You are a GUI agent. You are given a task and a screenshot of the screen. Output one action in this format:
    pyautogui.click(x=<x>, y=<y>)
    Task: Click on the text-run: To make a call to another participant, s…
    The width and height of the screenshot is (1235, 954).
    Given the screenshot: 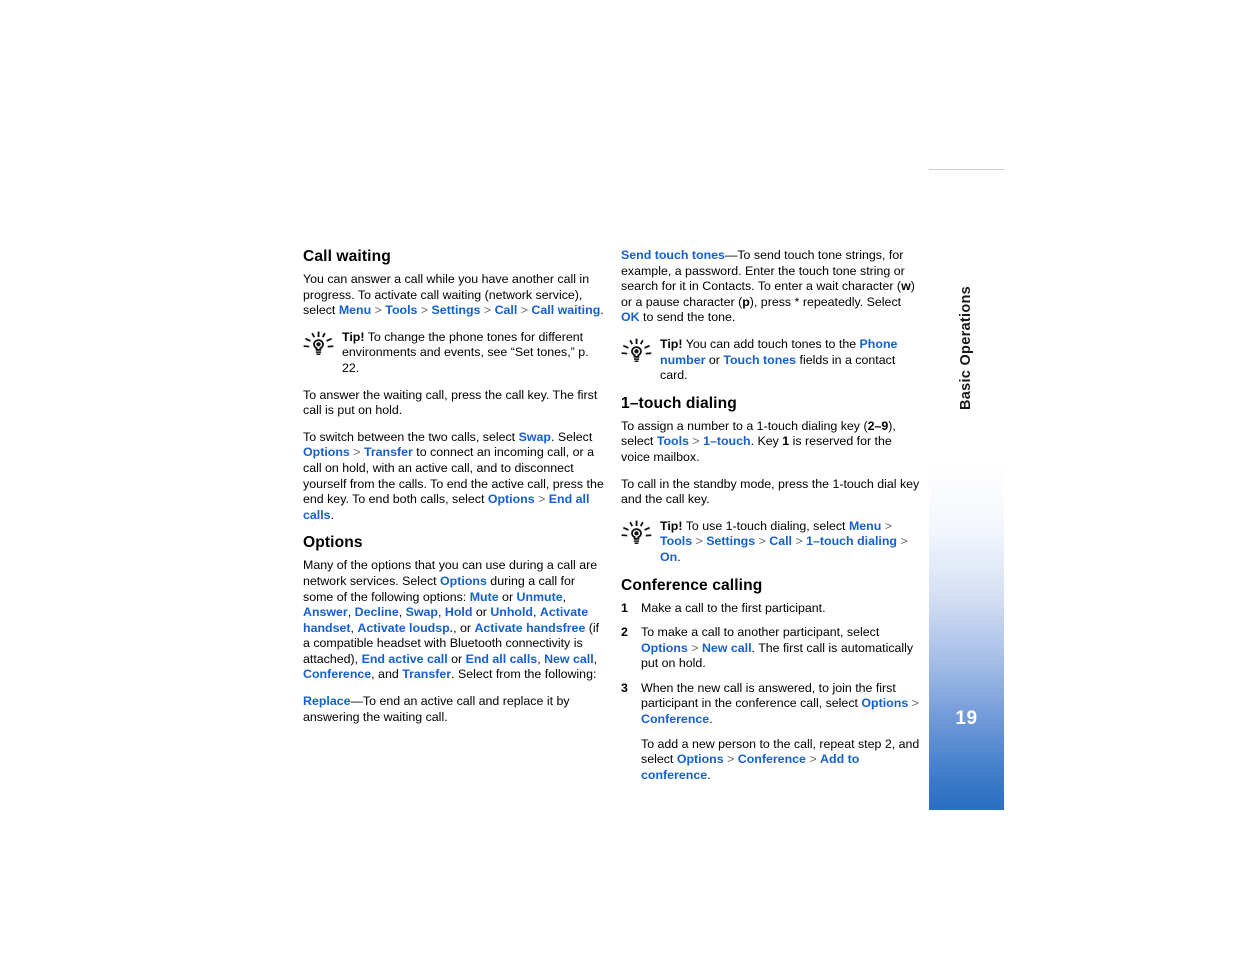 What is the action you would take?
    pyautogui.click(x=760, y=632)
    